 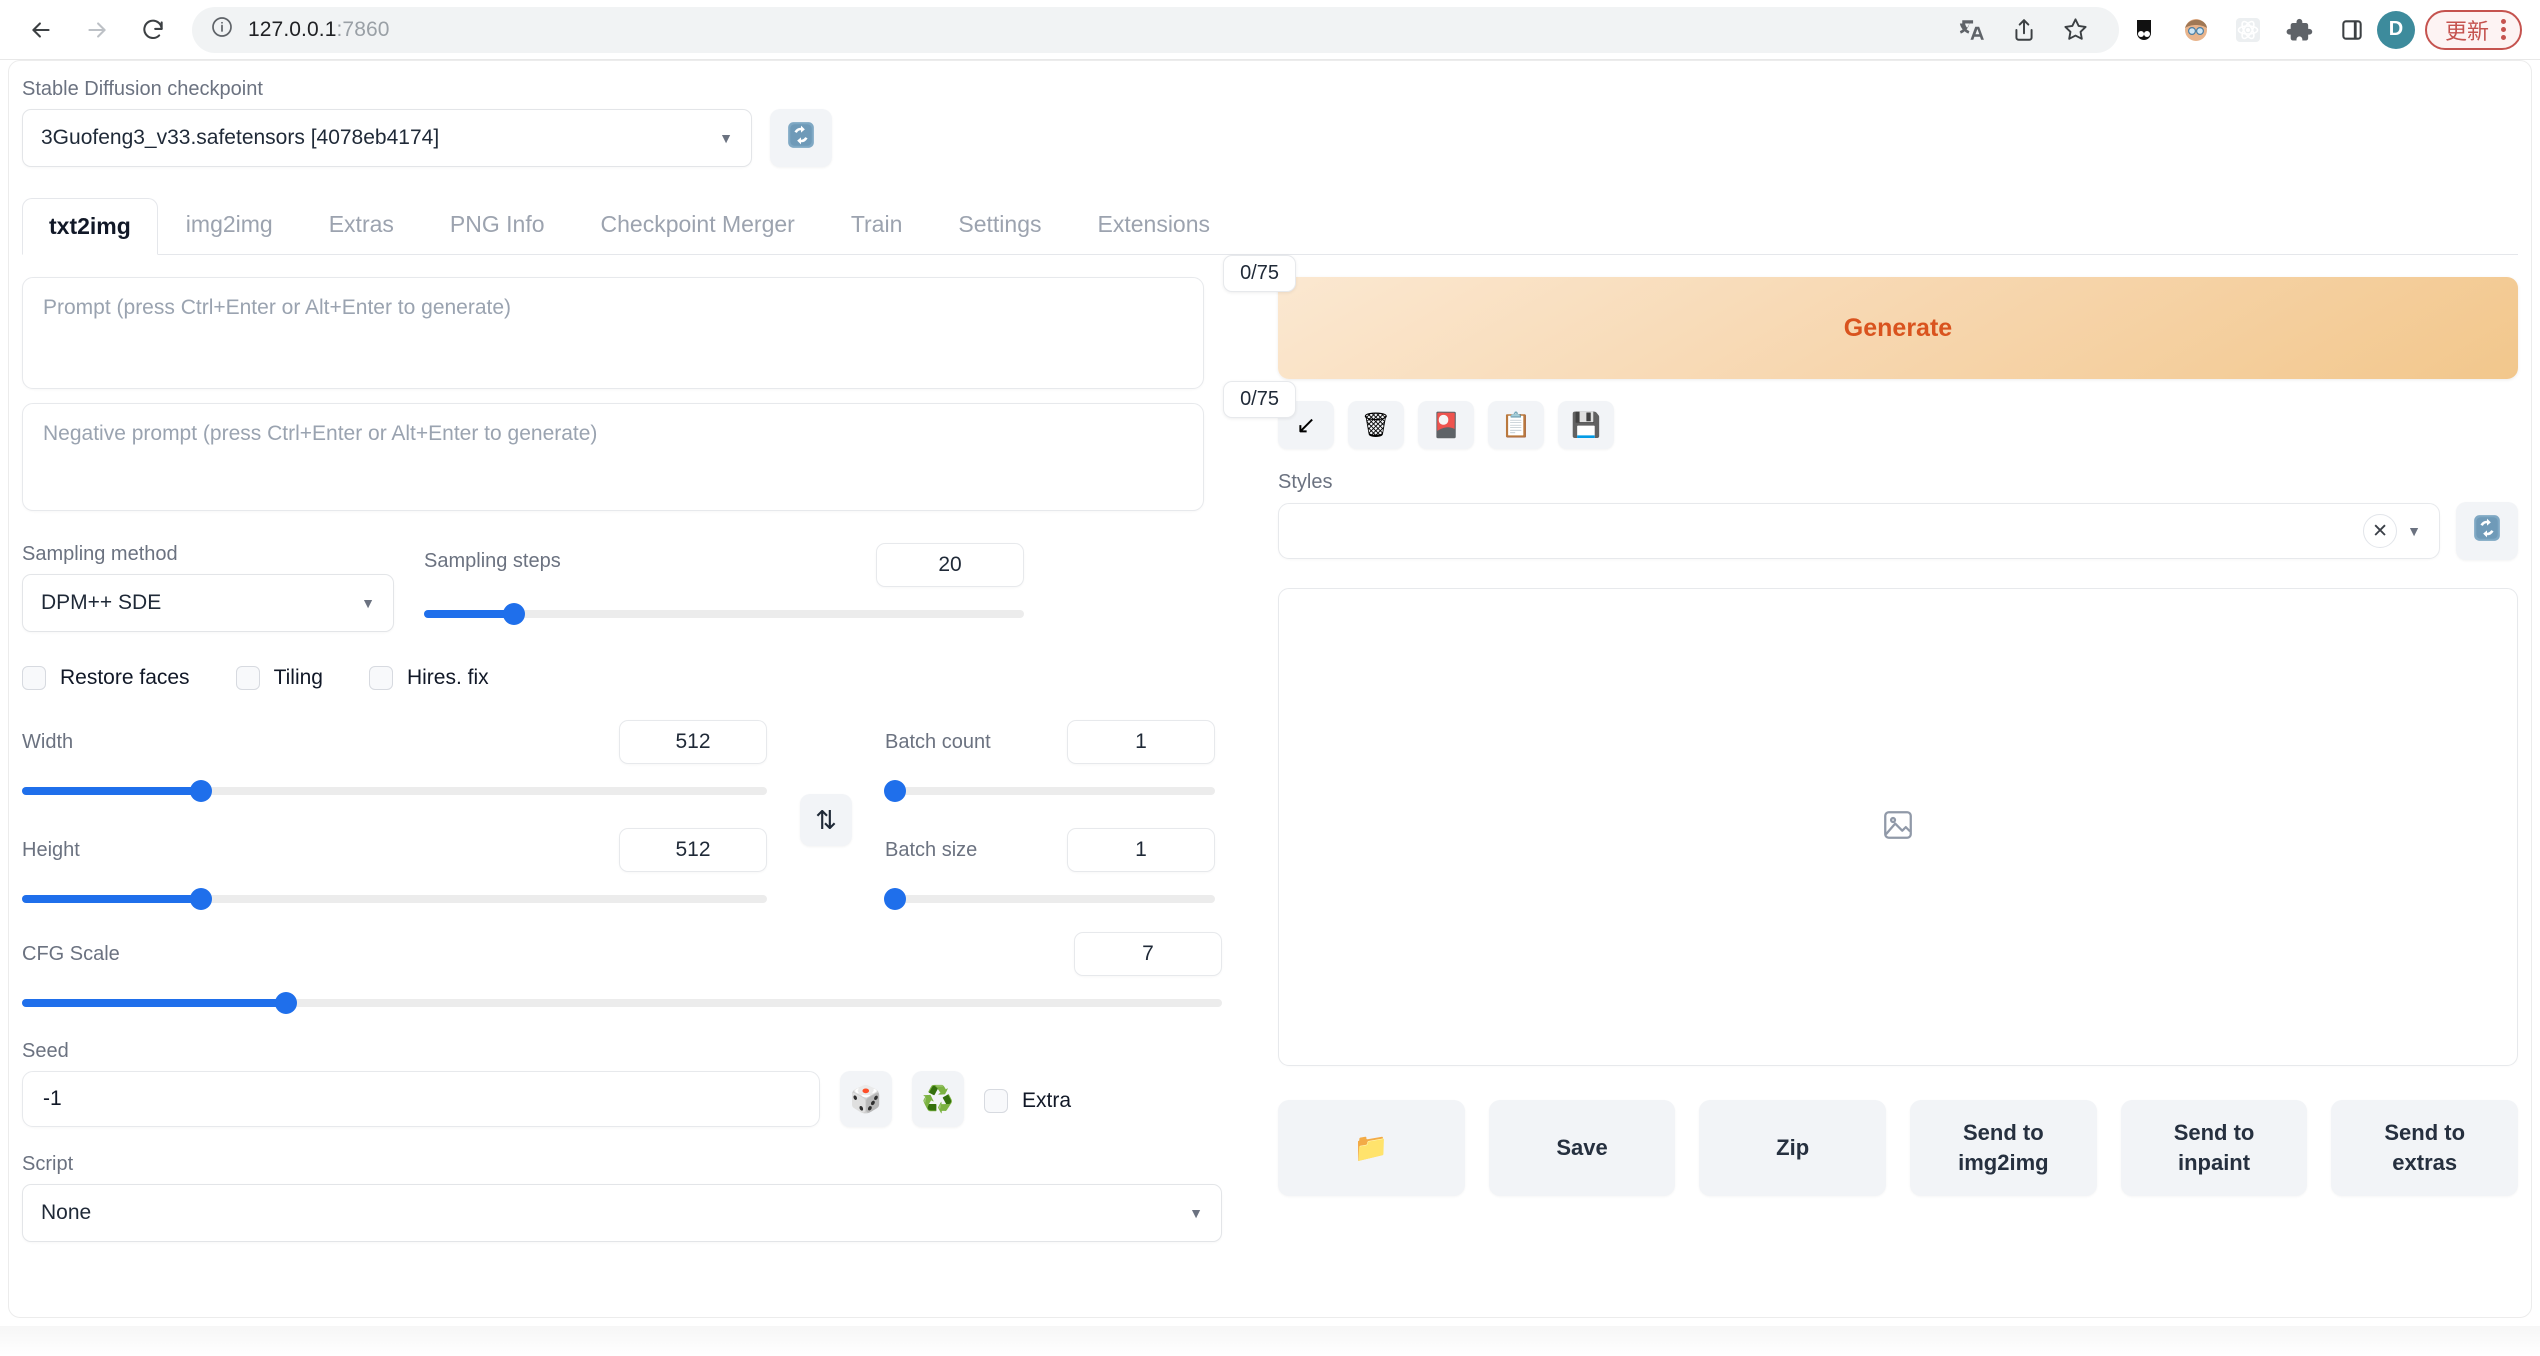 I want to click on checkpoint-select: 3Guofeng3_v33.safetensors [4078eb4174] ▼, so click(x=387, y=138).